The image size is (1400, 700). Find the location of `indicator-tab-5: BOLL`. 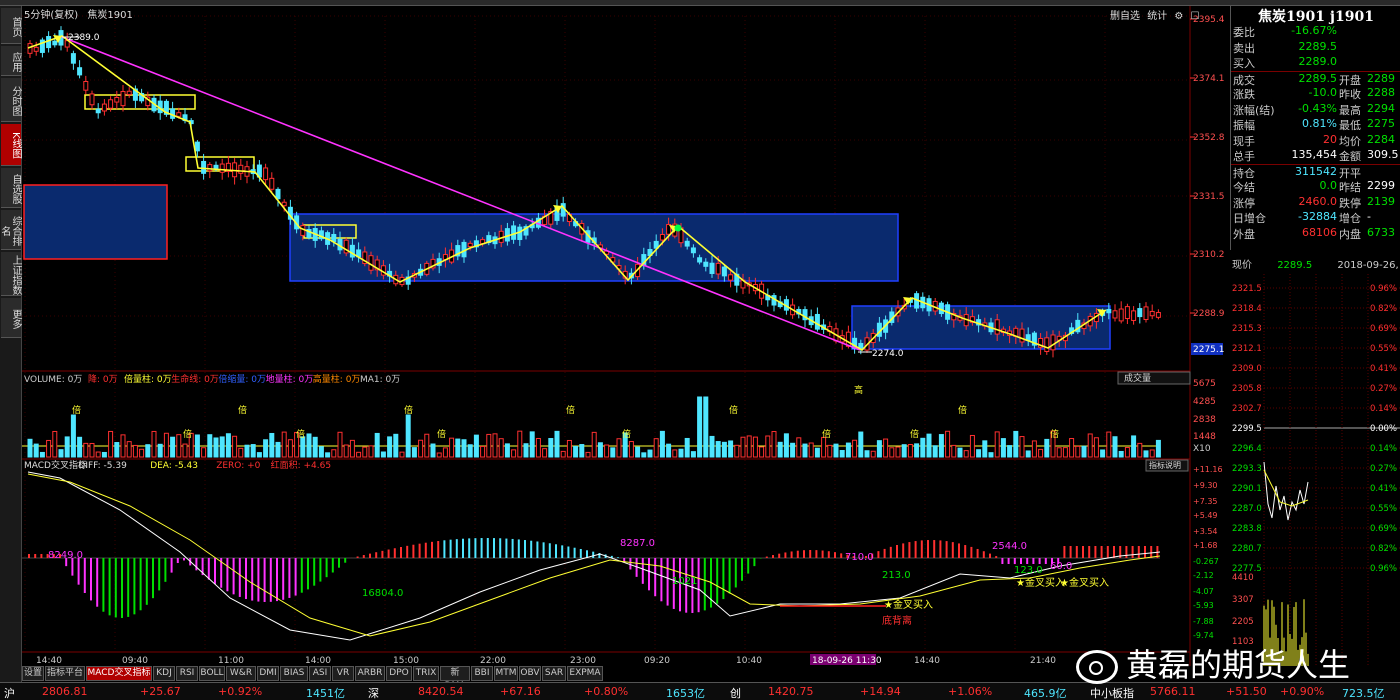

indicator-tab-5: BOLL is located at coordinates (212, 673).